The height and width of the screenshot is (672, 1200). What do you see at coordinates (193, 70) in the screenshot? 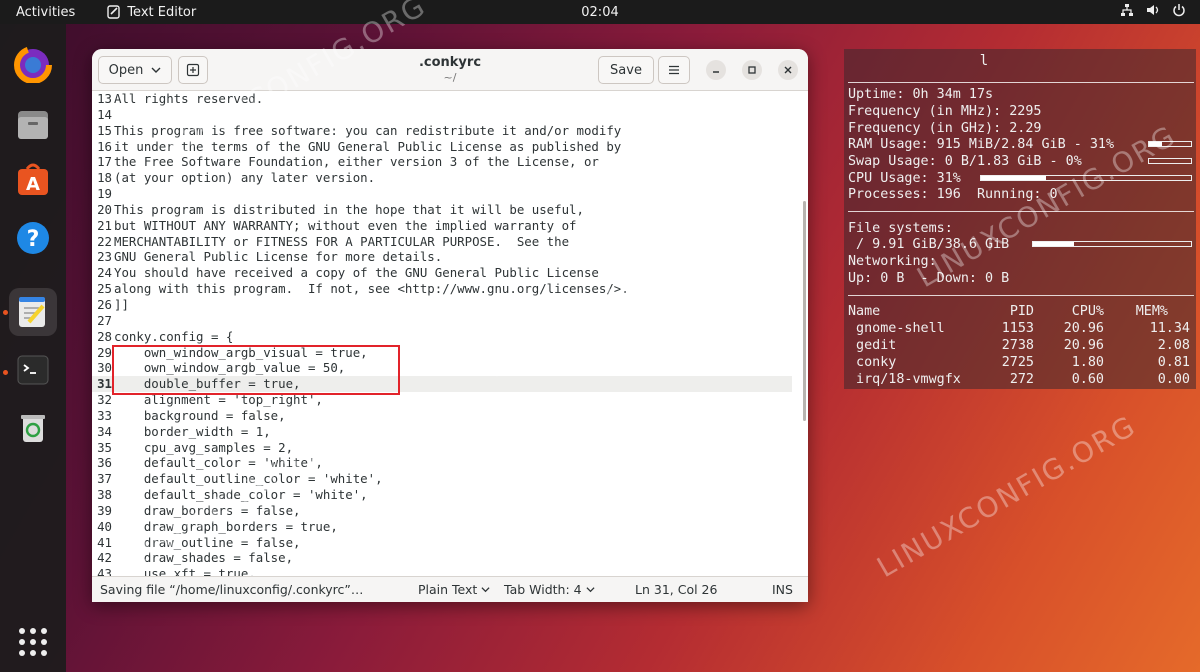
I see `new-tab-button` at bounding box center [193, 70].